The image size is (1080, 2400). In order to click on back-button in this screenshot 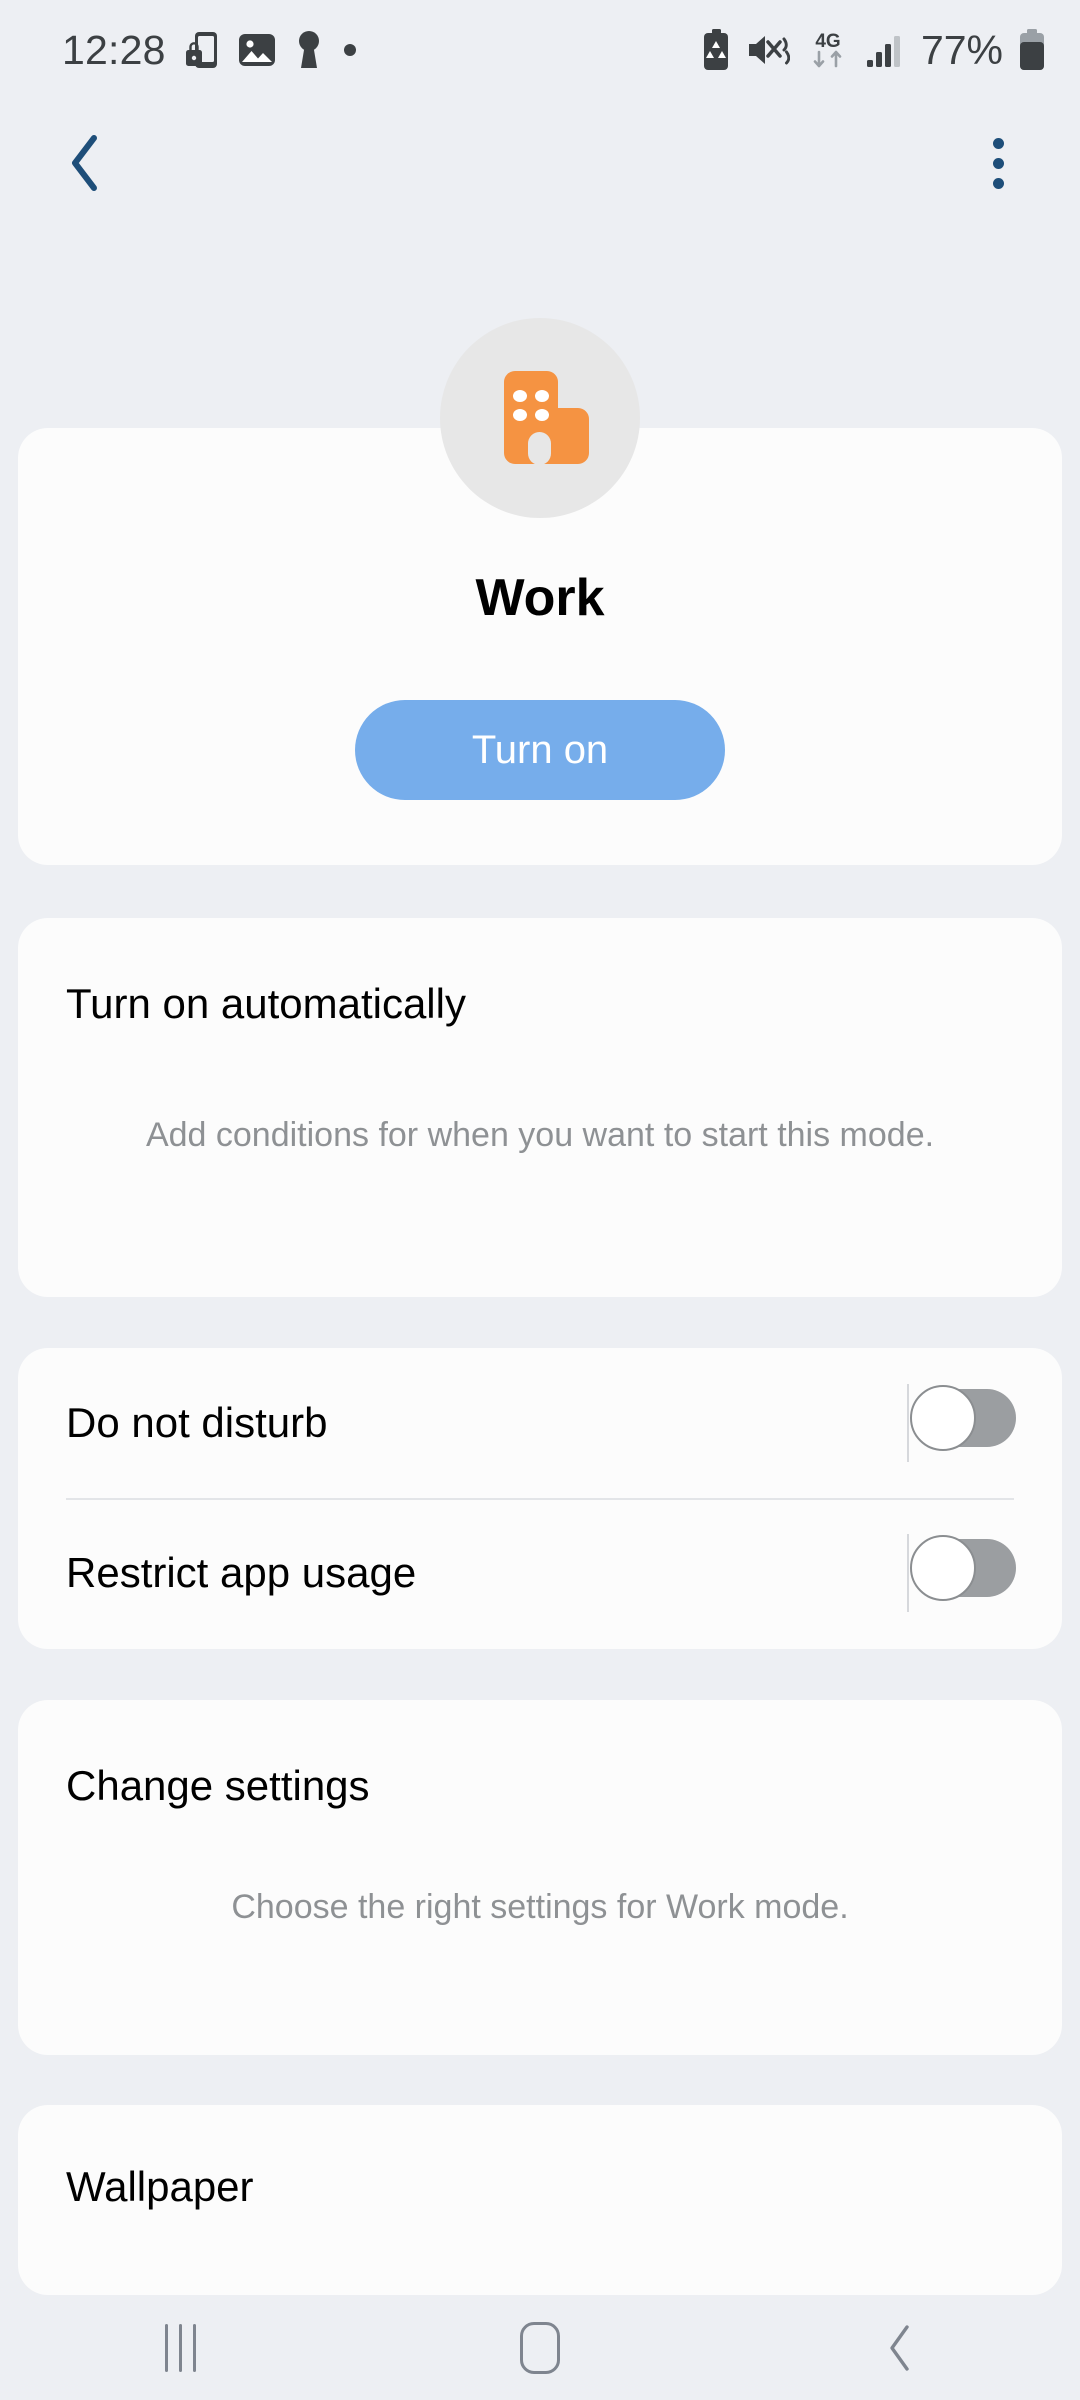, I will do `click(86, 163)`.